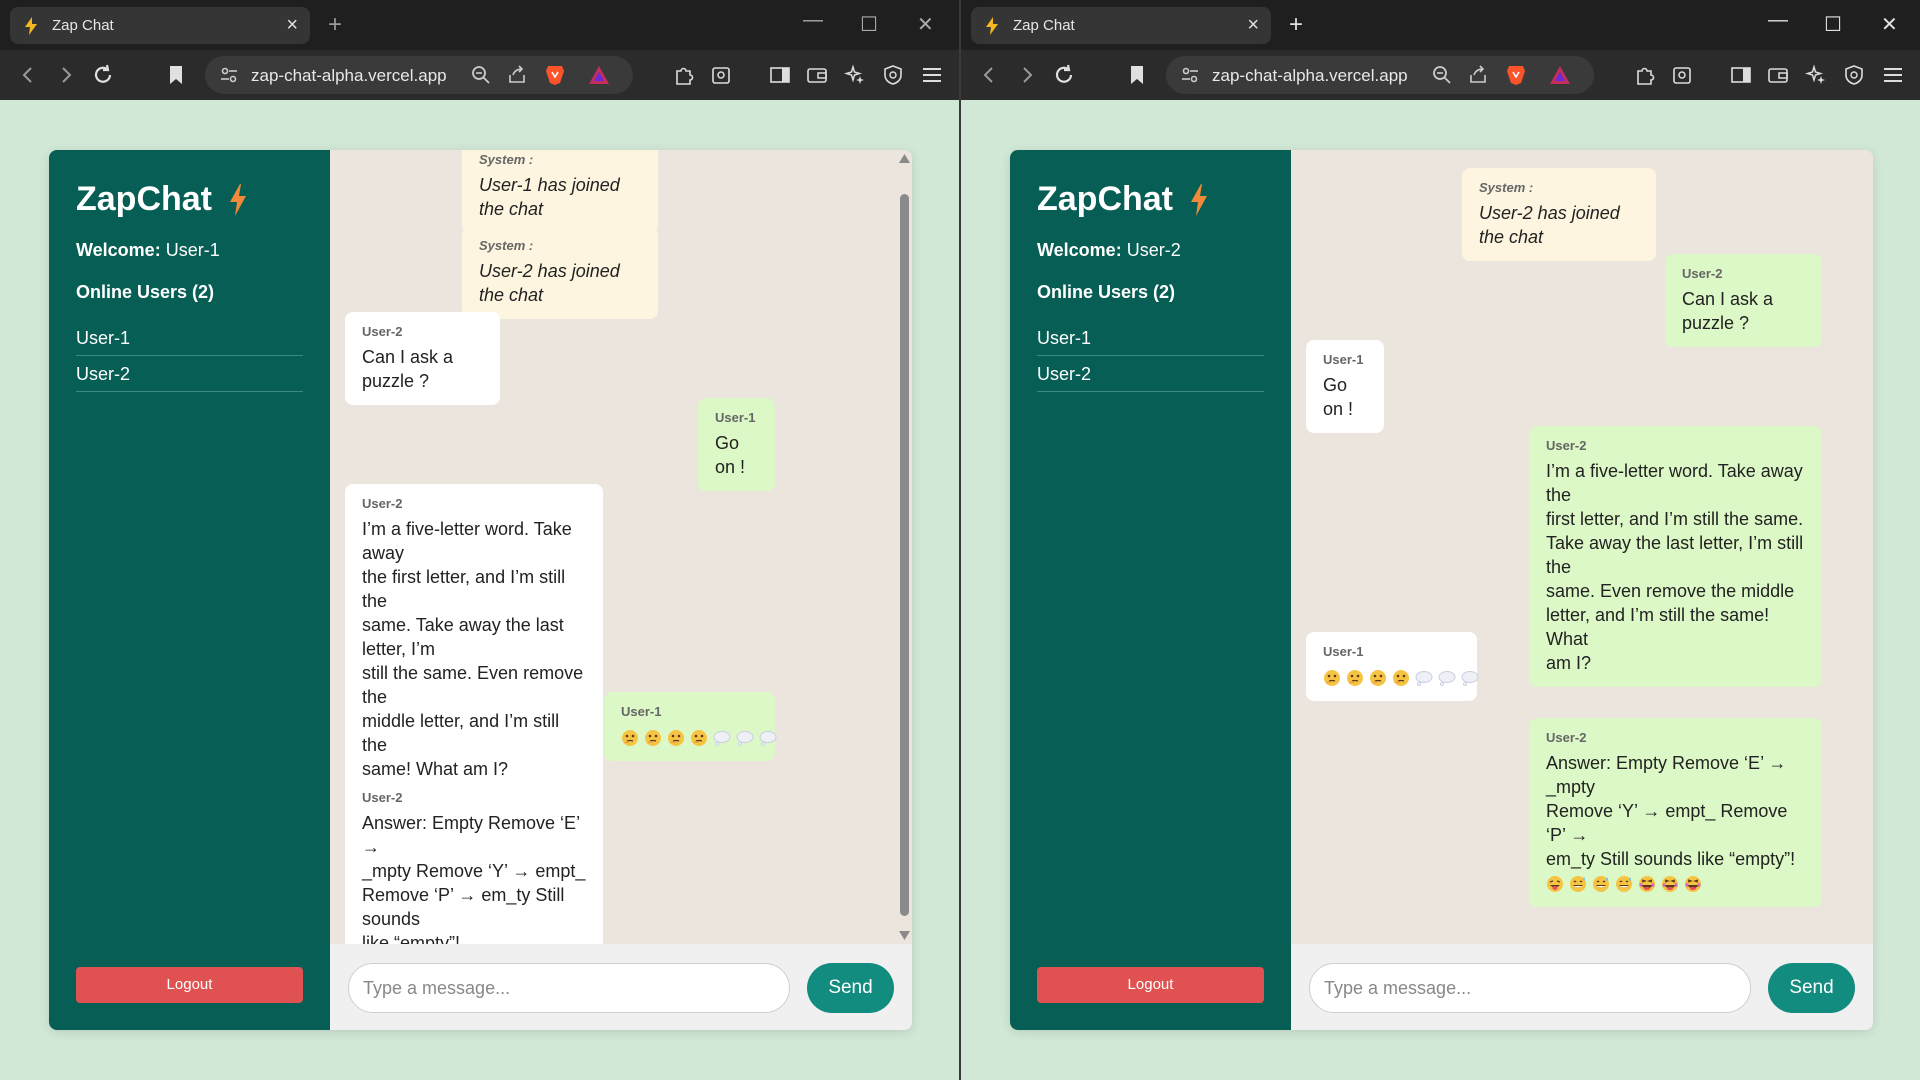 The image size is (1920, 1080). I want to click on message-line: middle letter, and I’m still the, so click(461, 733).